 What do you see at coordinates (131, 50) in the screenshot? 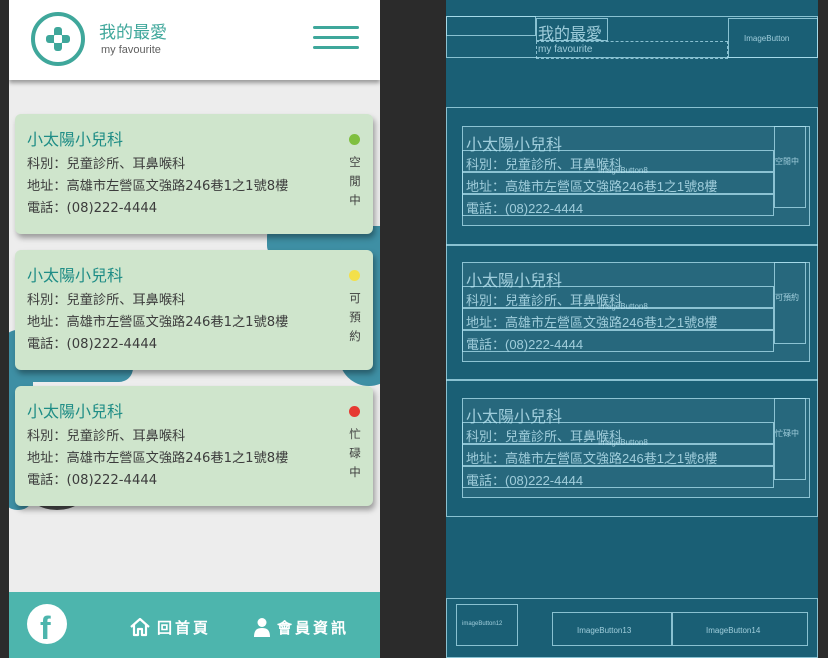
I see `page-subtitle: my favourite` at bounding box center [131, 50].